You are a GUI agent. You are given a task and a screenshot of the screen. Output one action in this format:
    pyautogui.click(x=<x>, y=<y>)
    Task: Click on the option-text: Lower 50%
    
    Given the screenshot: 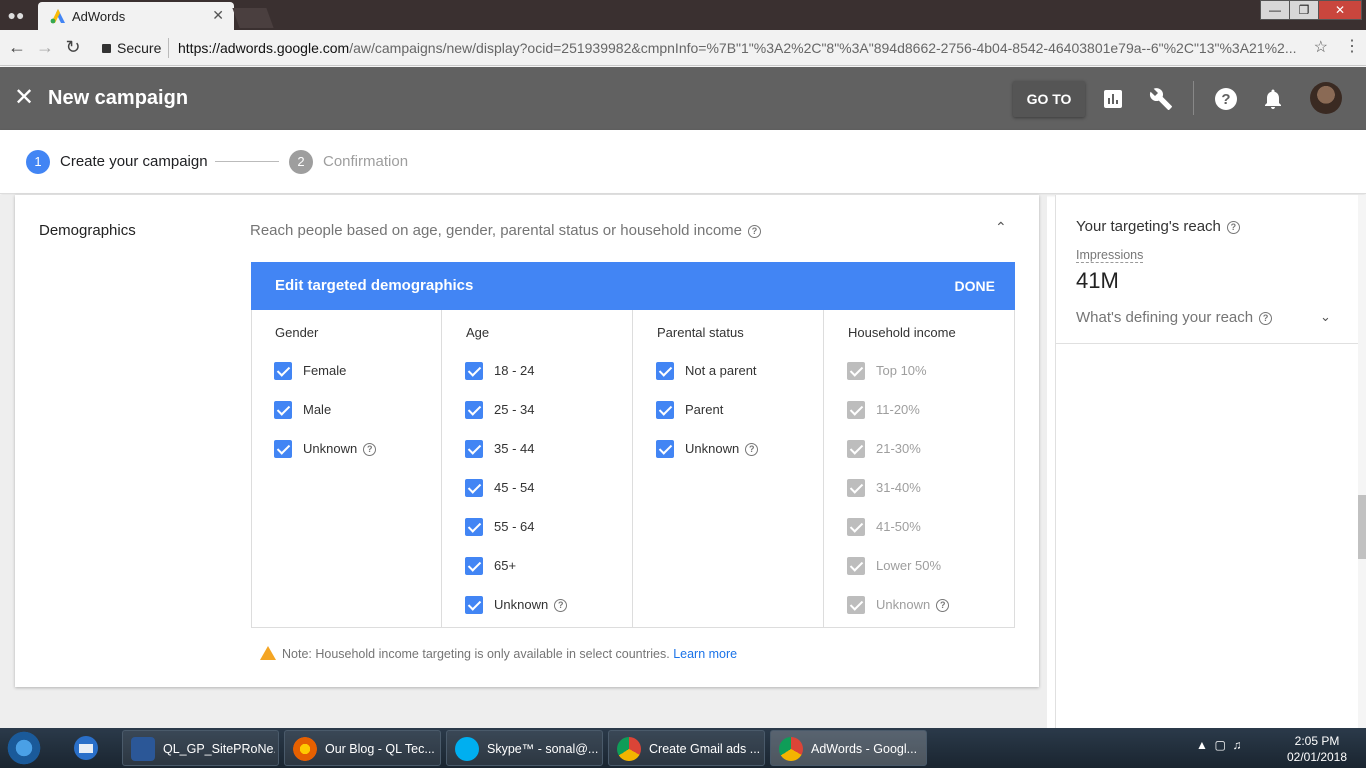 What is the action you would take?
    pyautogui.click(x=909, y=565)
    